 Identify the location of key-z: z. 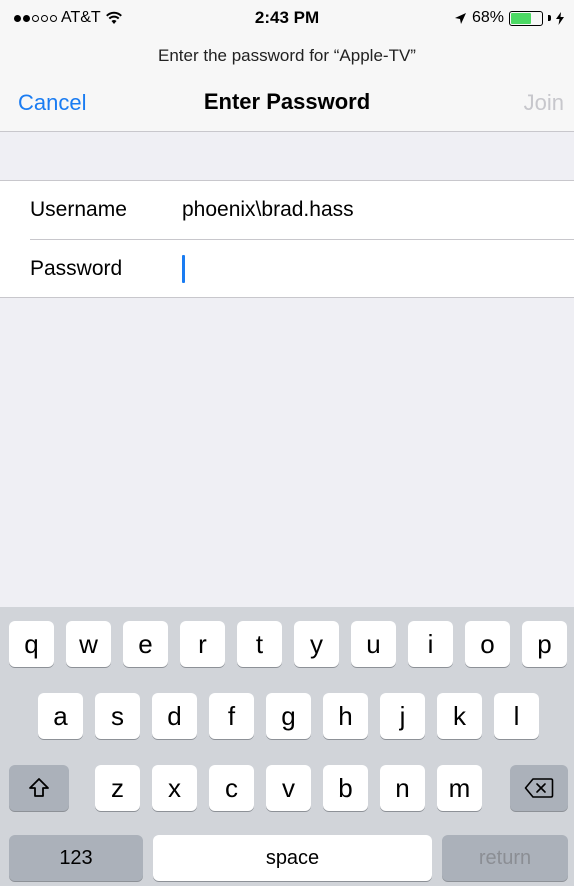
(117, 788).